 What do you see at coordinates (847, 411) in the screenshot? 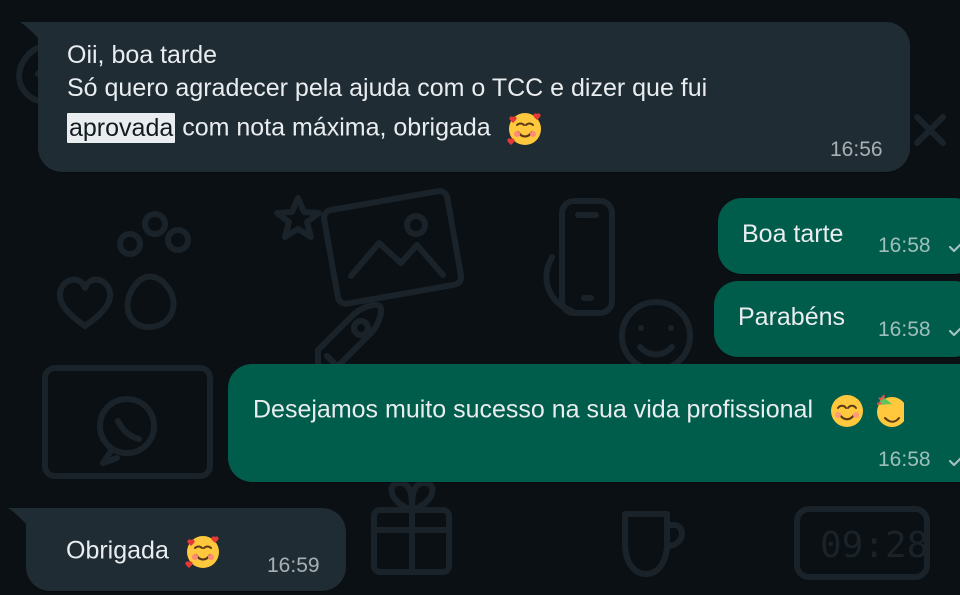
I see `smiling-face-with-smiling-eyes-icon` at bounding box center [847, 411].